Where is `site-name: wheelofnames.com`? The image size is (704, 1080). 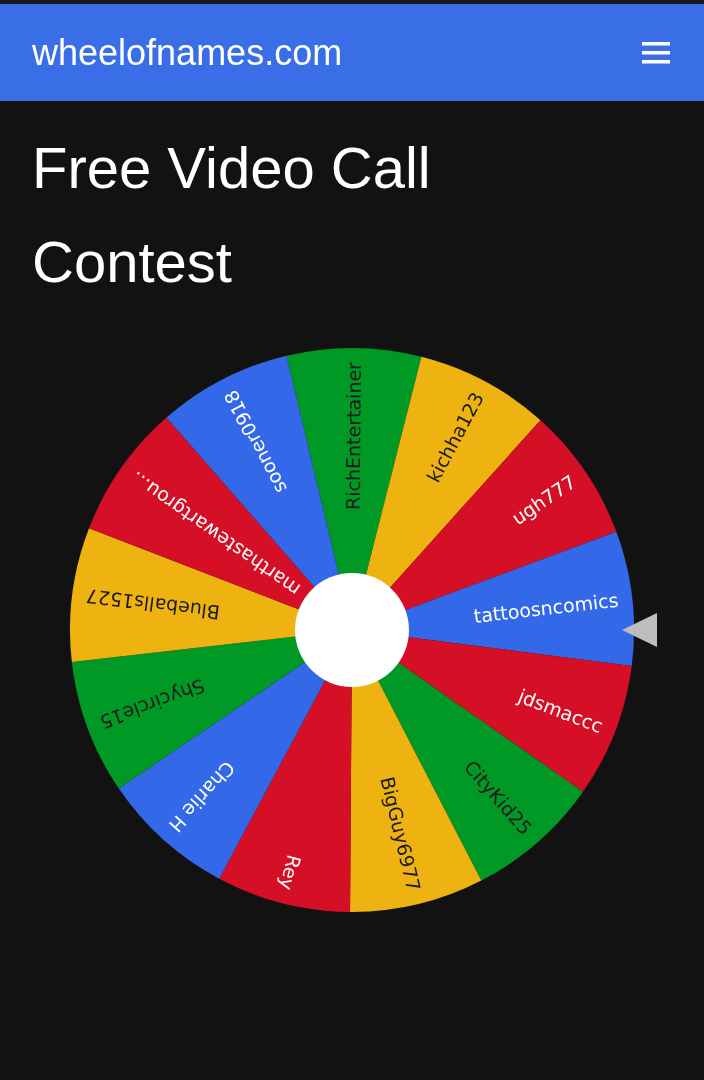 site-name: wheelofnames.com is located at coordinates (187, 52).